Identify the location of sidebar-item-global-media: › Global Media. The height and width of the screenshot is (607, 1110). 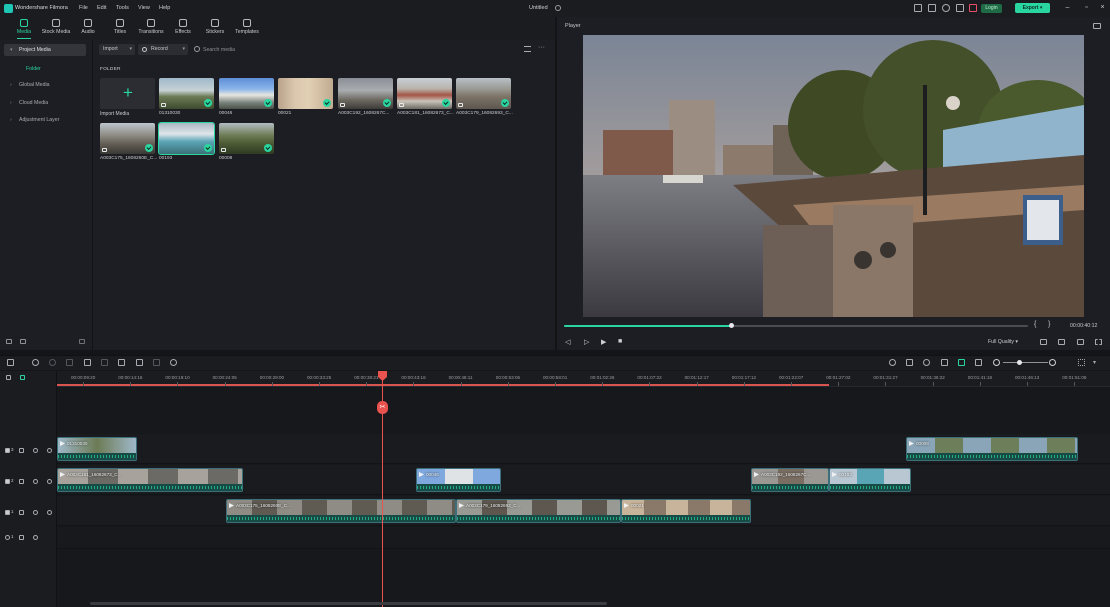
(45, 85).